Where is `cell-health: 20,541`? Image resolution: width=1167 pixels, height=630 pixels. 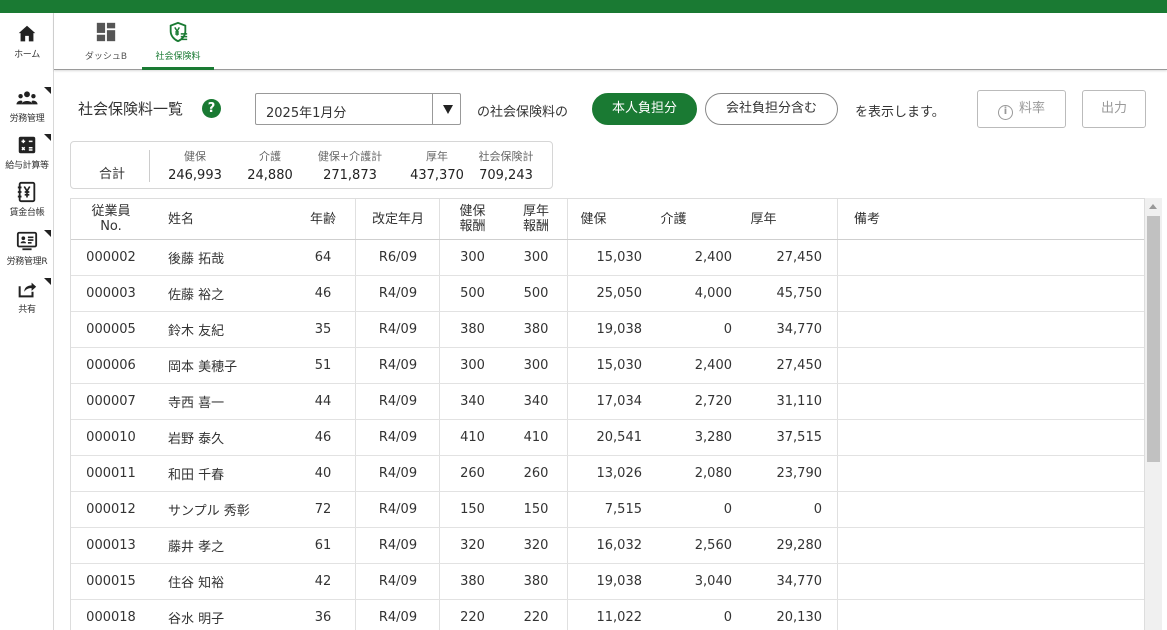 cell-health: 20,541 is located at coordinates (606, 437).